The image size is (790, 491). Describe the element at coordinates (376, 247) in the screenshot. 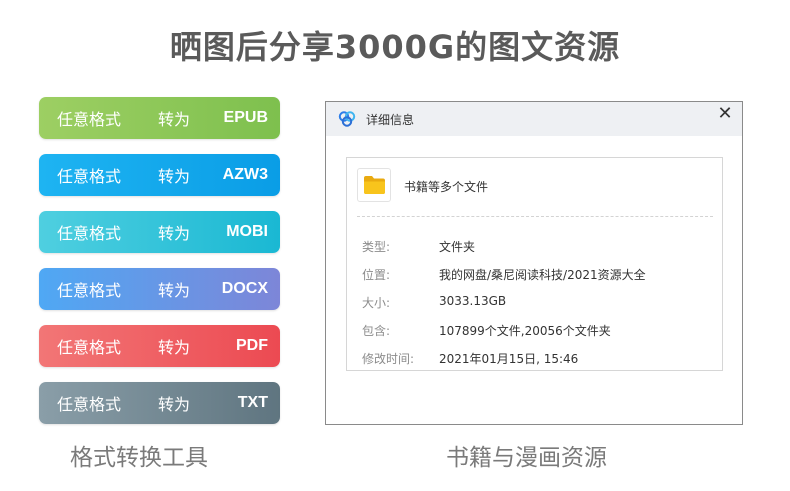

I see `prop-label: 类型:` at that location.